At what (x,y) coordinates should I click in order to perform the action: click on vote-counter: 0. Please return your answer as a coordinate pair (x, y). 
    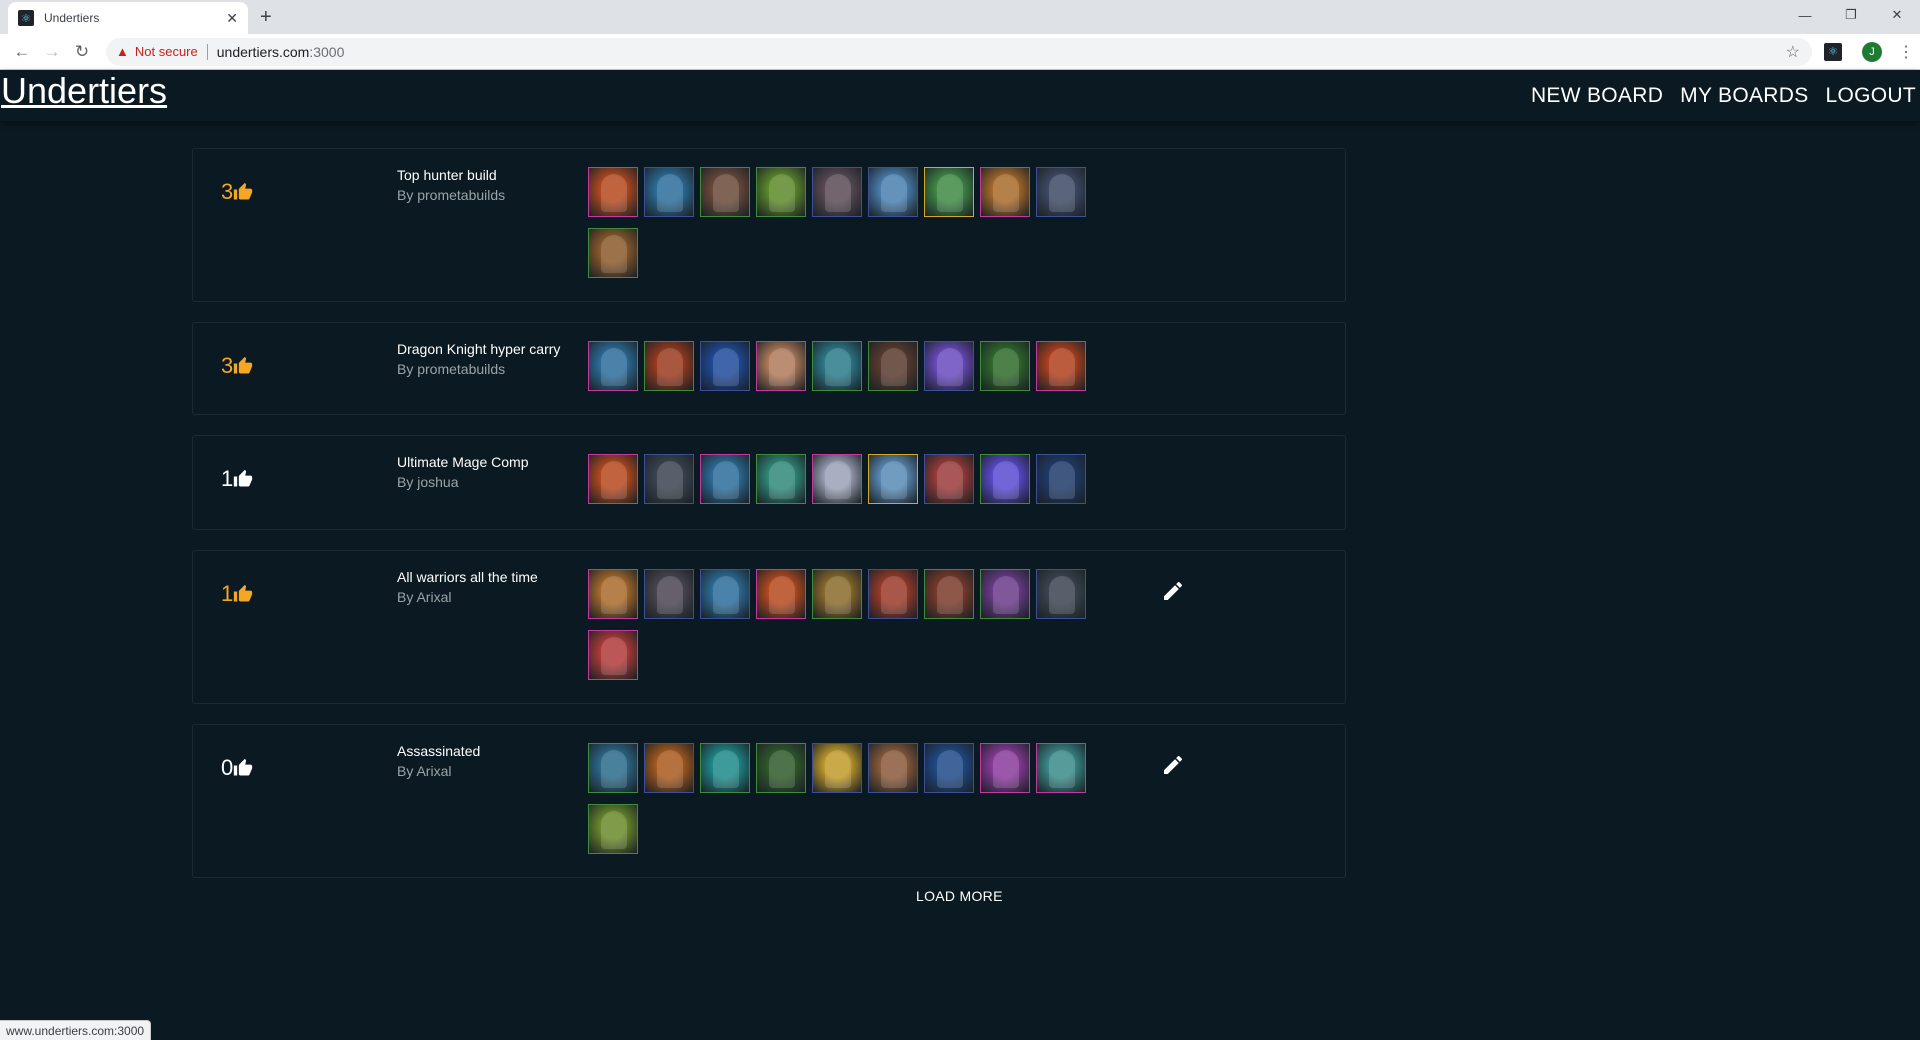
    Looking at the image, I should click on (237, 768).